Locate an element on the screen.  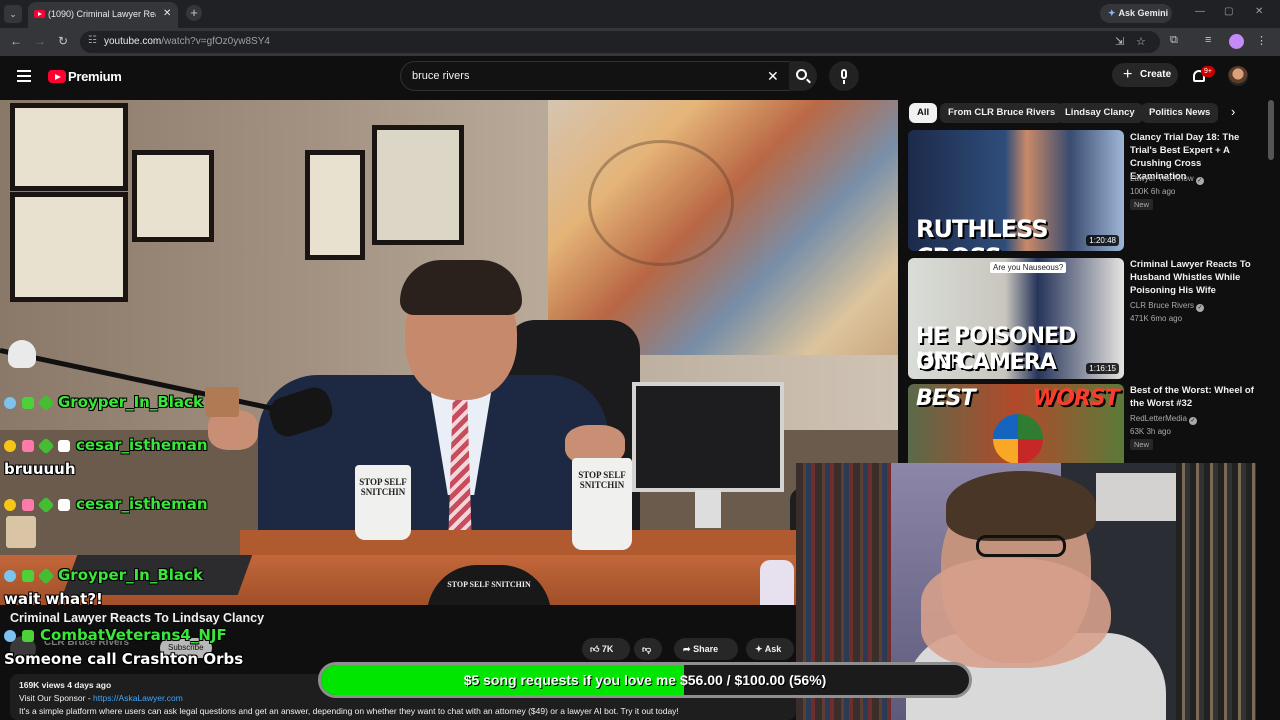
wall-painting is located at coordinates (723, 227).